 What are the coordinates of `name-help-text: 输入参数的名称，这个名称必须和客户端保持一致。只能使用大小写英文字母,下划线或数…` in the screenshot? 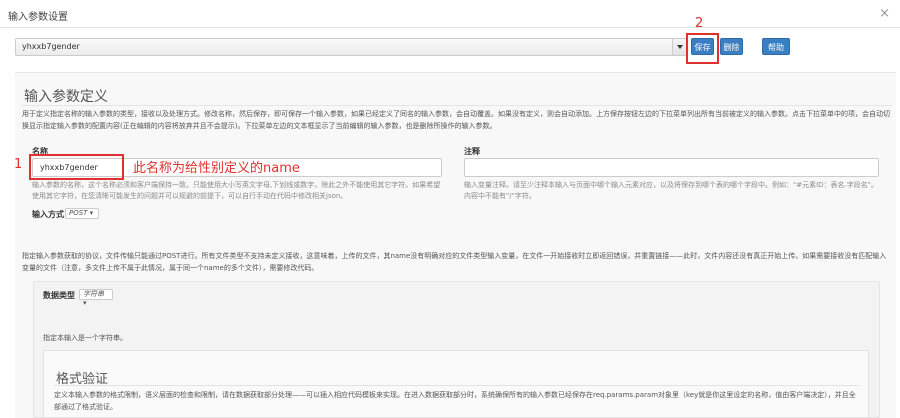 It's located at (236, 190).